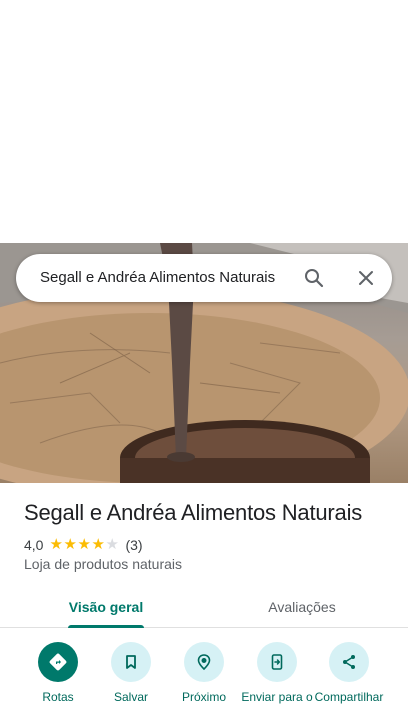  I want to click on tab-selected-indicator, so click(106, 626).